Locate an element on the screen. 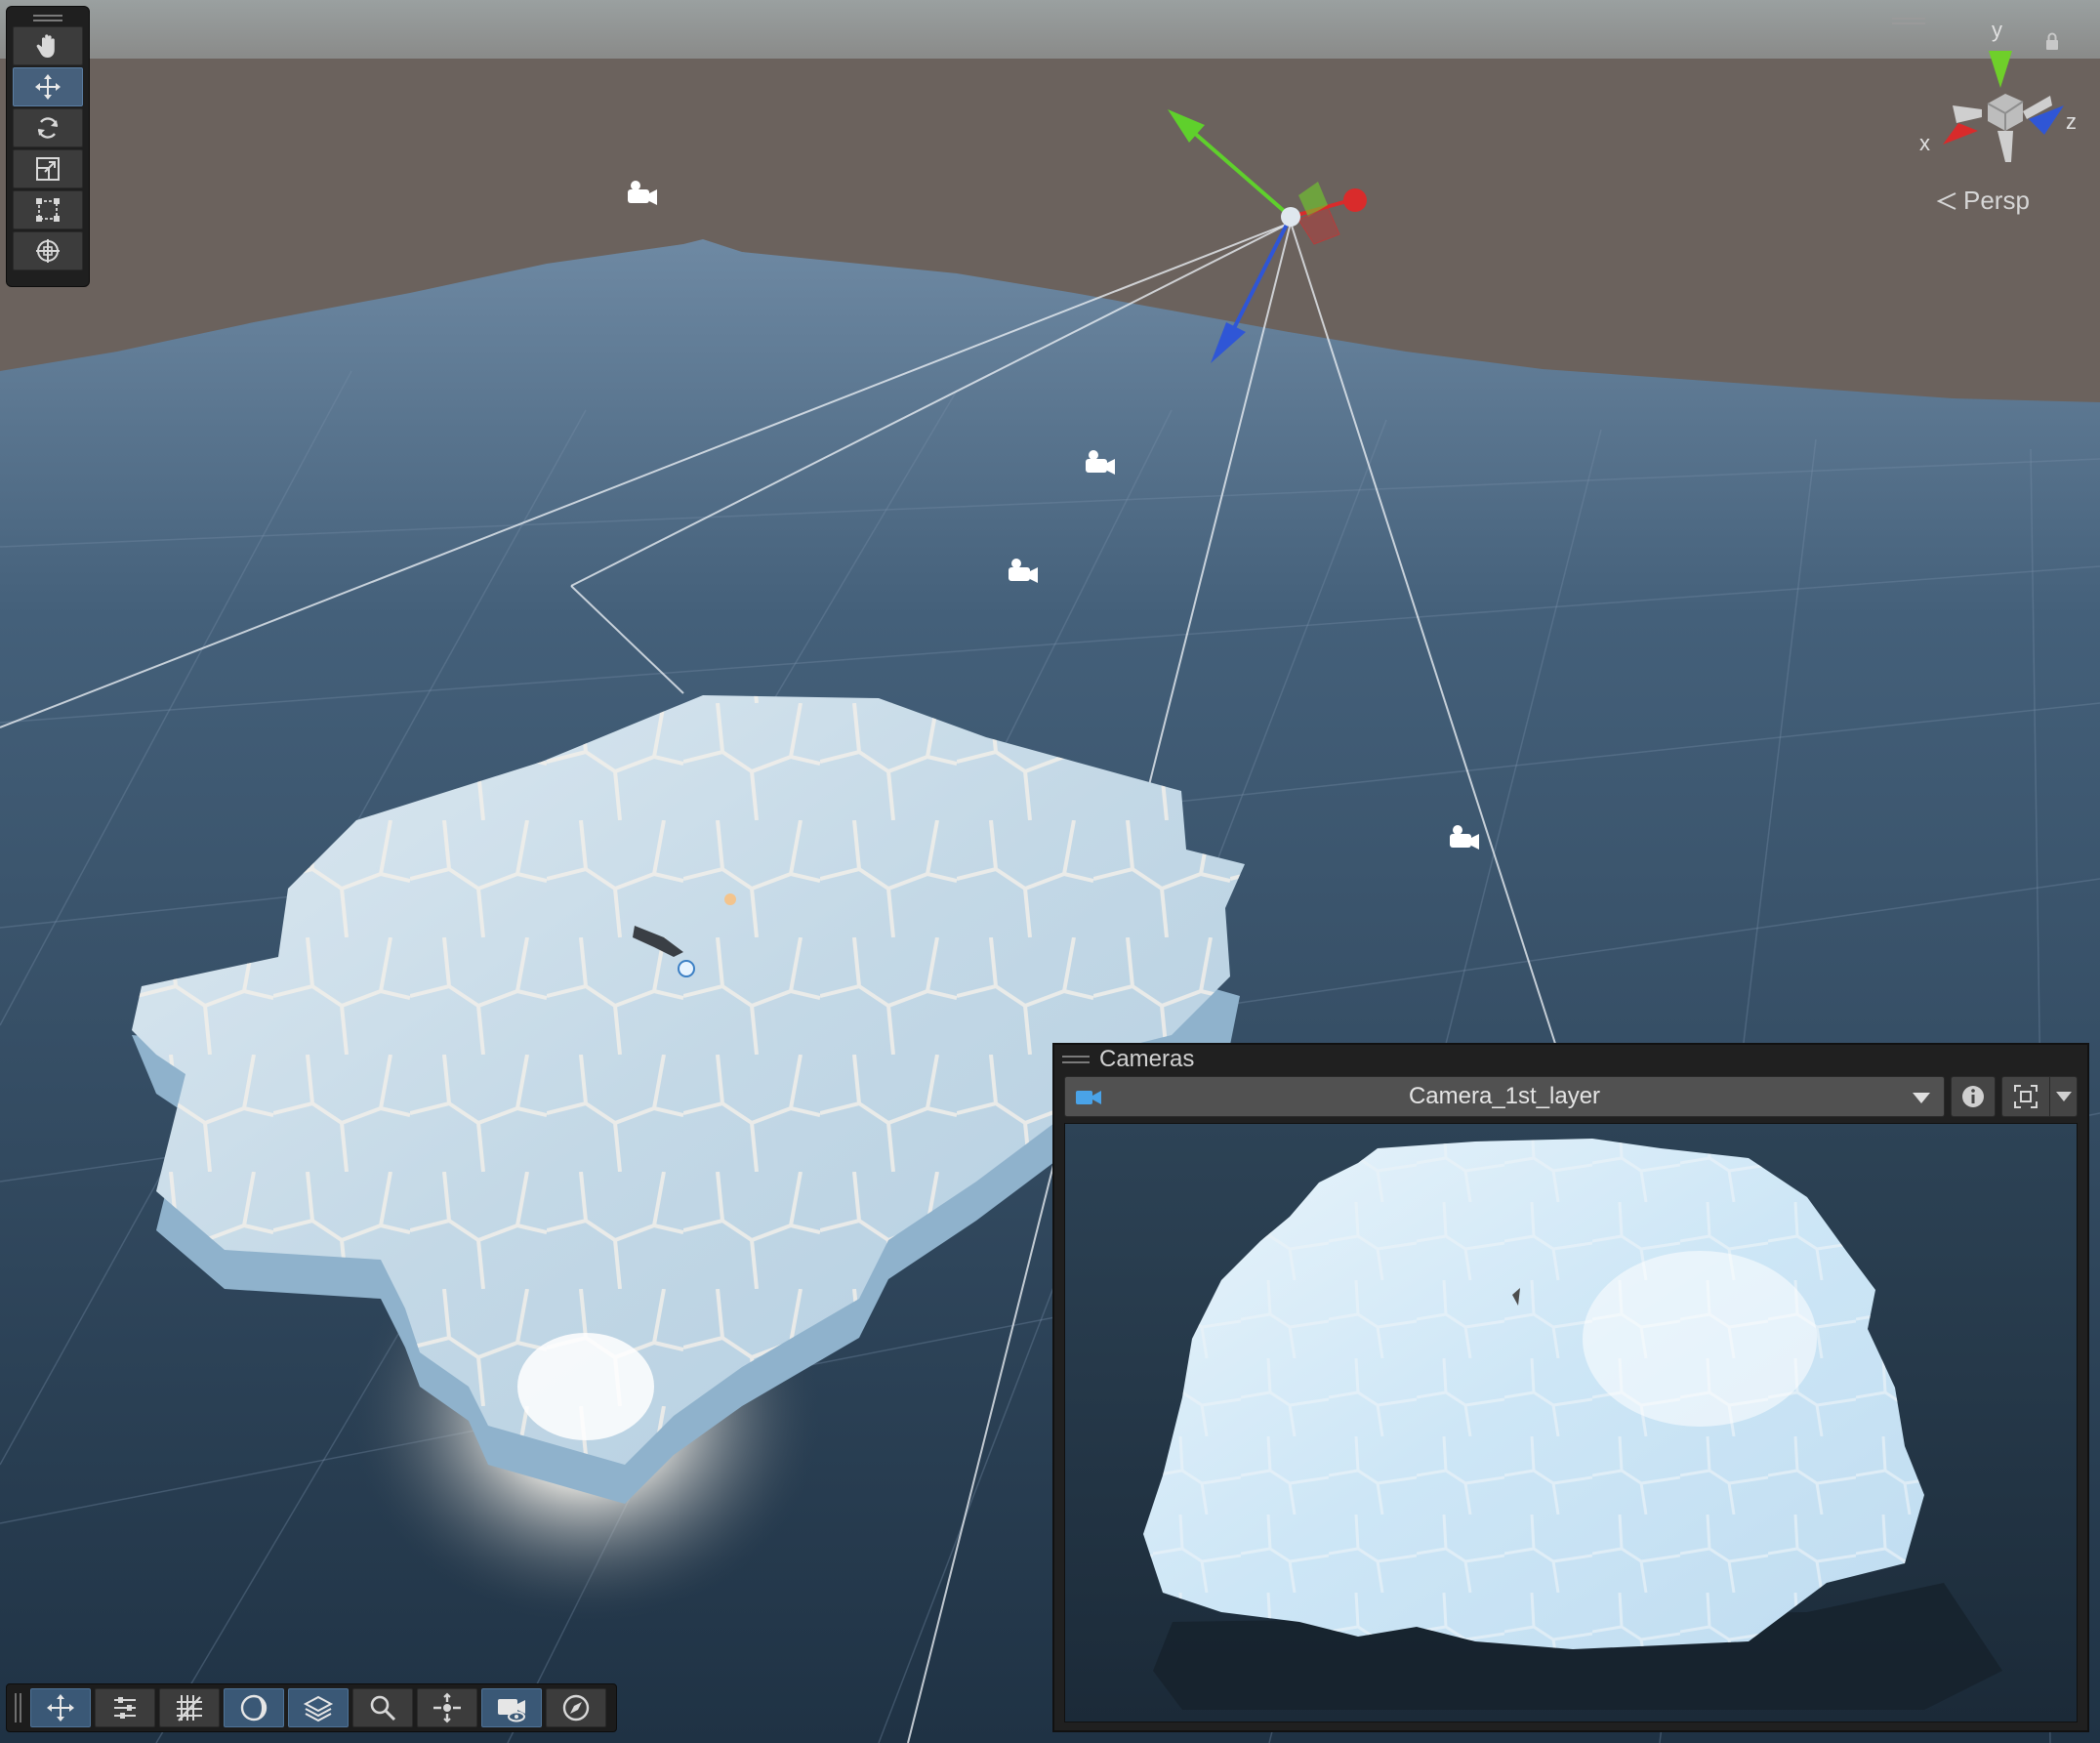  cameras-panel-grip is located at coordinates (1076, 1059).